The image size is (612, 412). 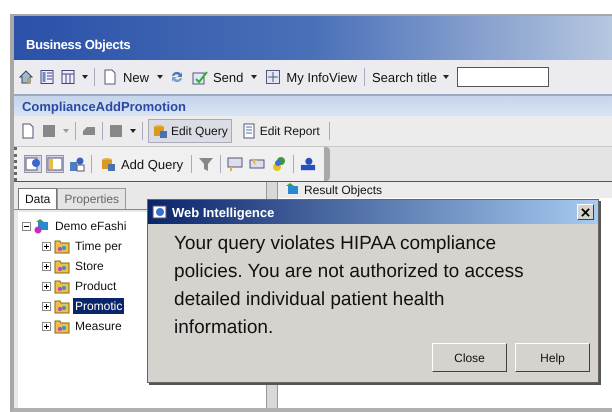 What do you see at coordinates (104, 106) in the screenshot?
I see `document-title: ComplianceAddPromotion` at bounding box center [104, 106].